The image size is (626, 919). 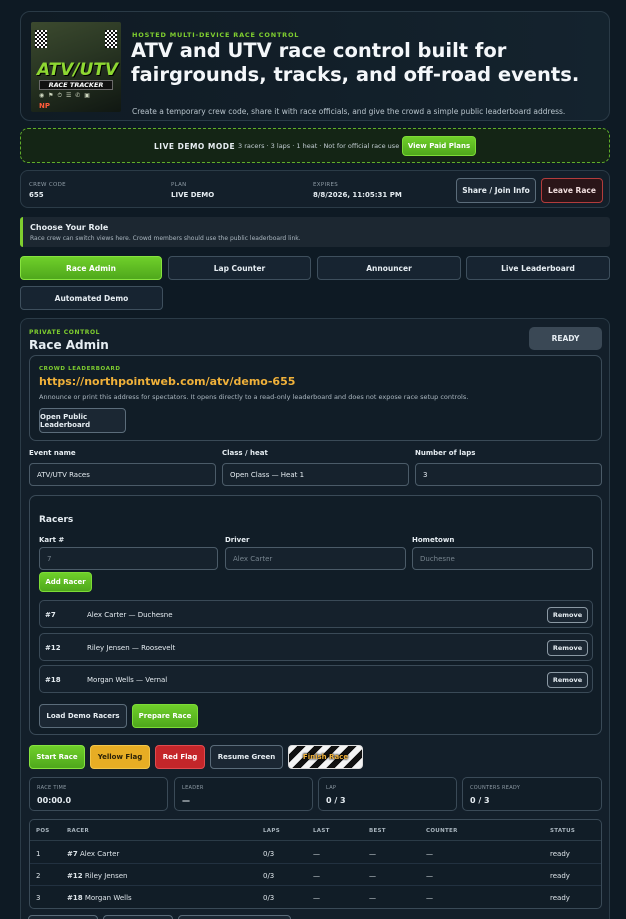 What do you see at coordinates (372, 876) in the screenshot?
I see `row-best: —` at bounding box center [372, 876].